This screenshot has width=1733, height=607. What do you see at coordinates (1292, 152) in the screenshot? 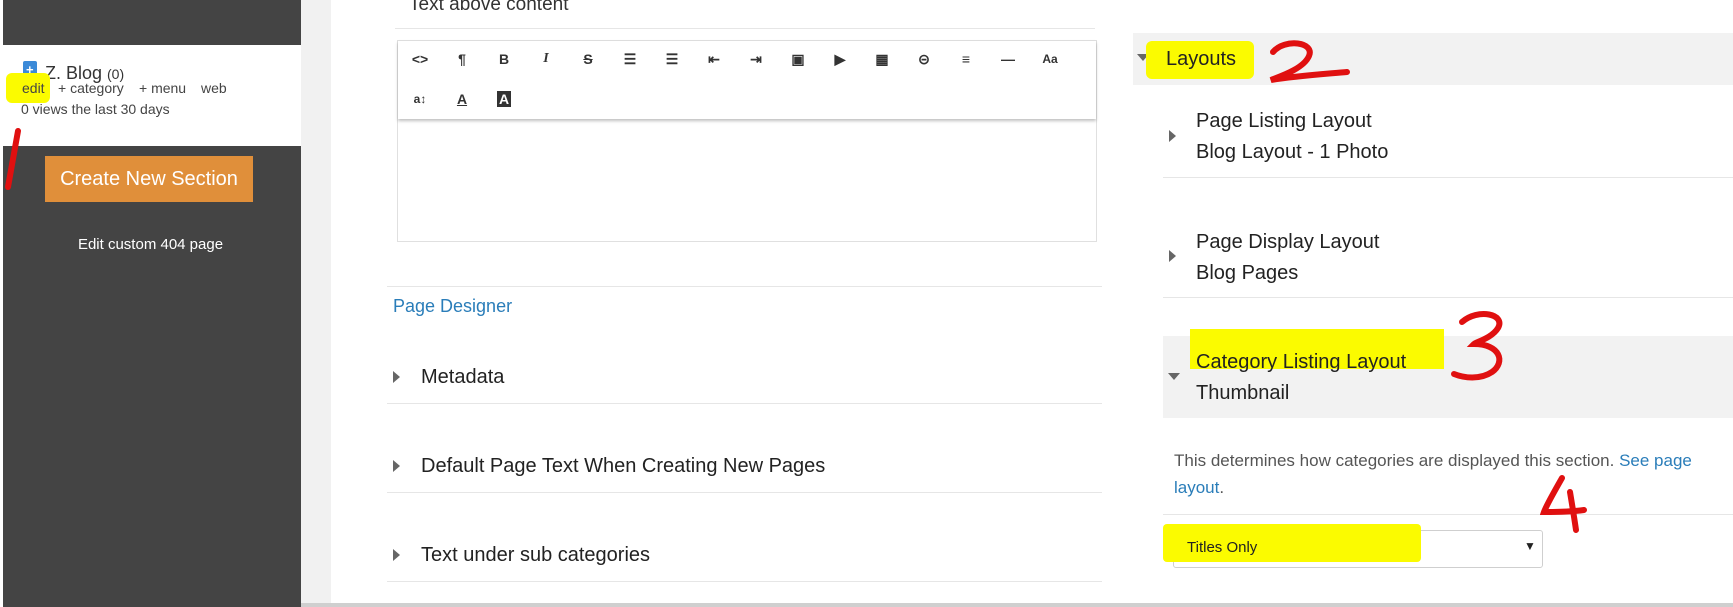
I see `page-listing-layout-value: Blog Layout - 1 Photo` at bounding box center [1292, 152].